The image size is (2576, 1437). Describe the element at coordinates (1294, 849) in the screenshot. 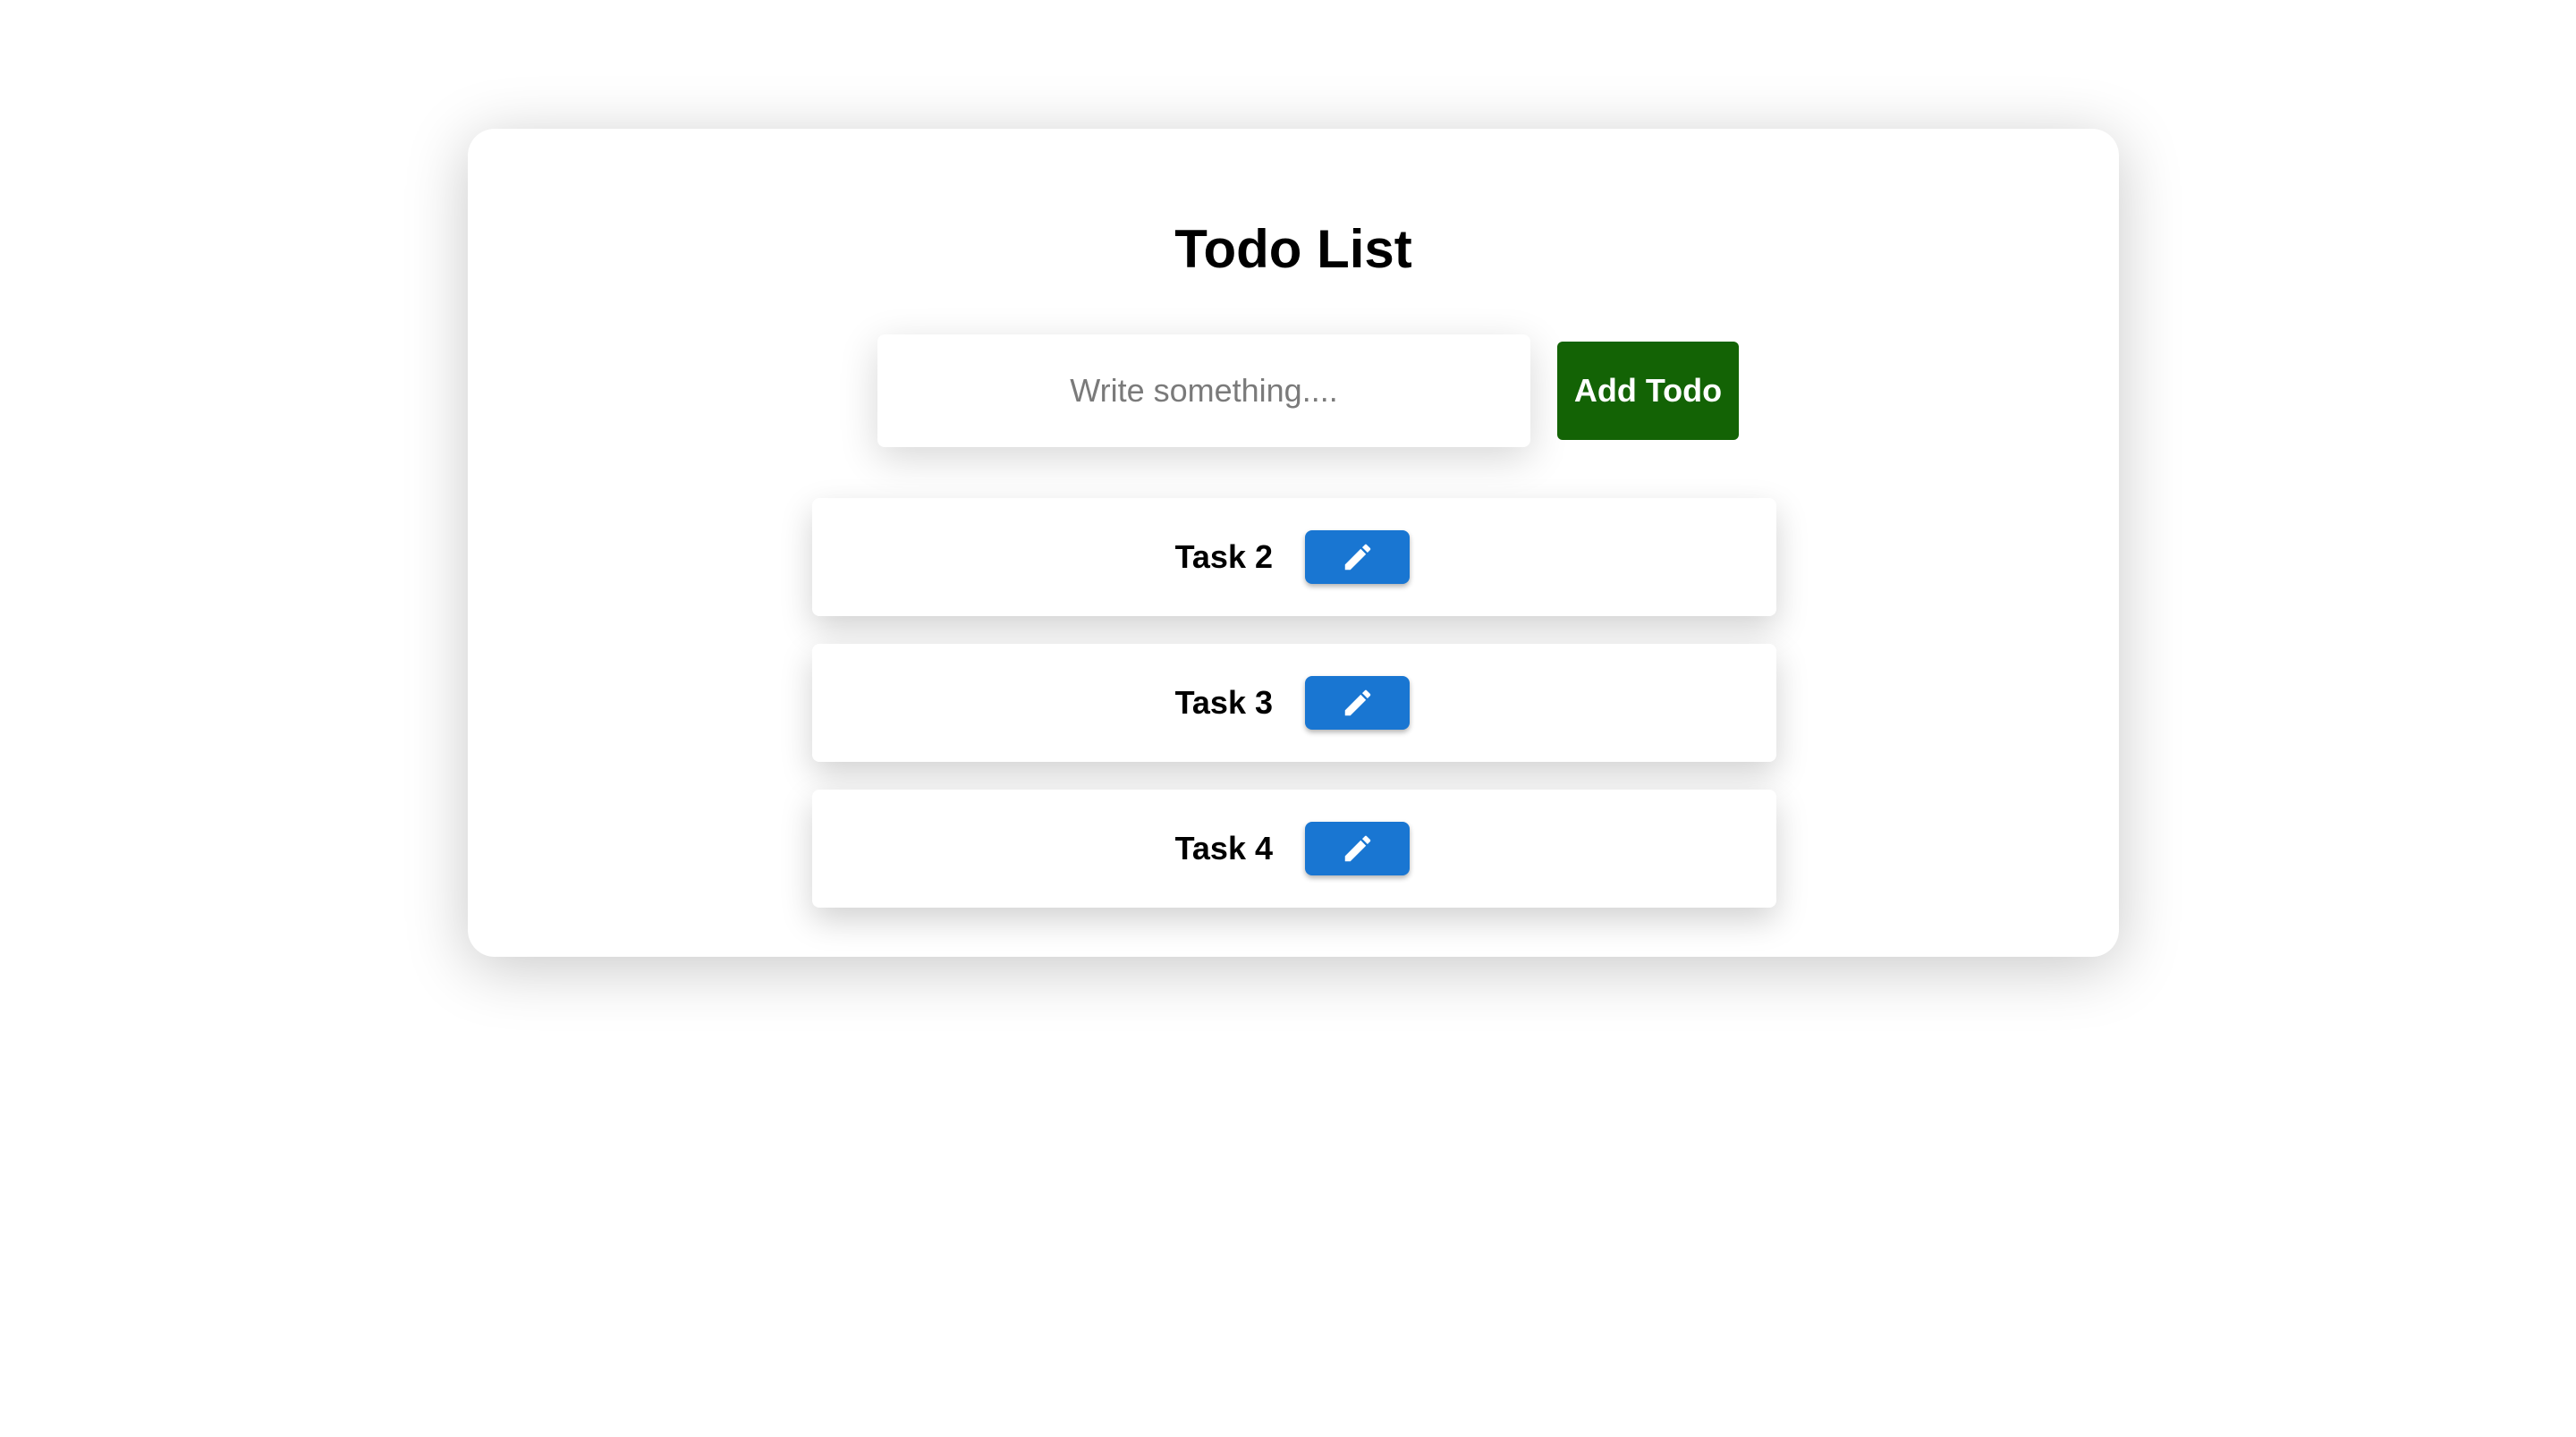

I see `todo-item: Task 4` at that location.